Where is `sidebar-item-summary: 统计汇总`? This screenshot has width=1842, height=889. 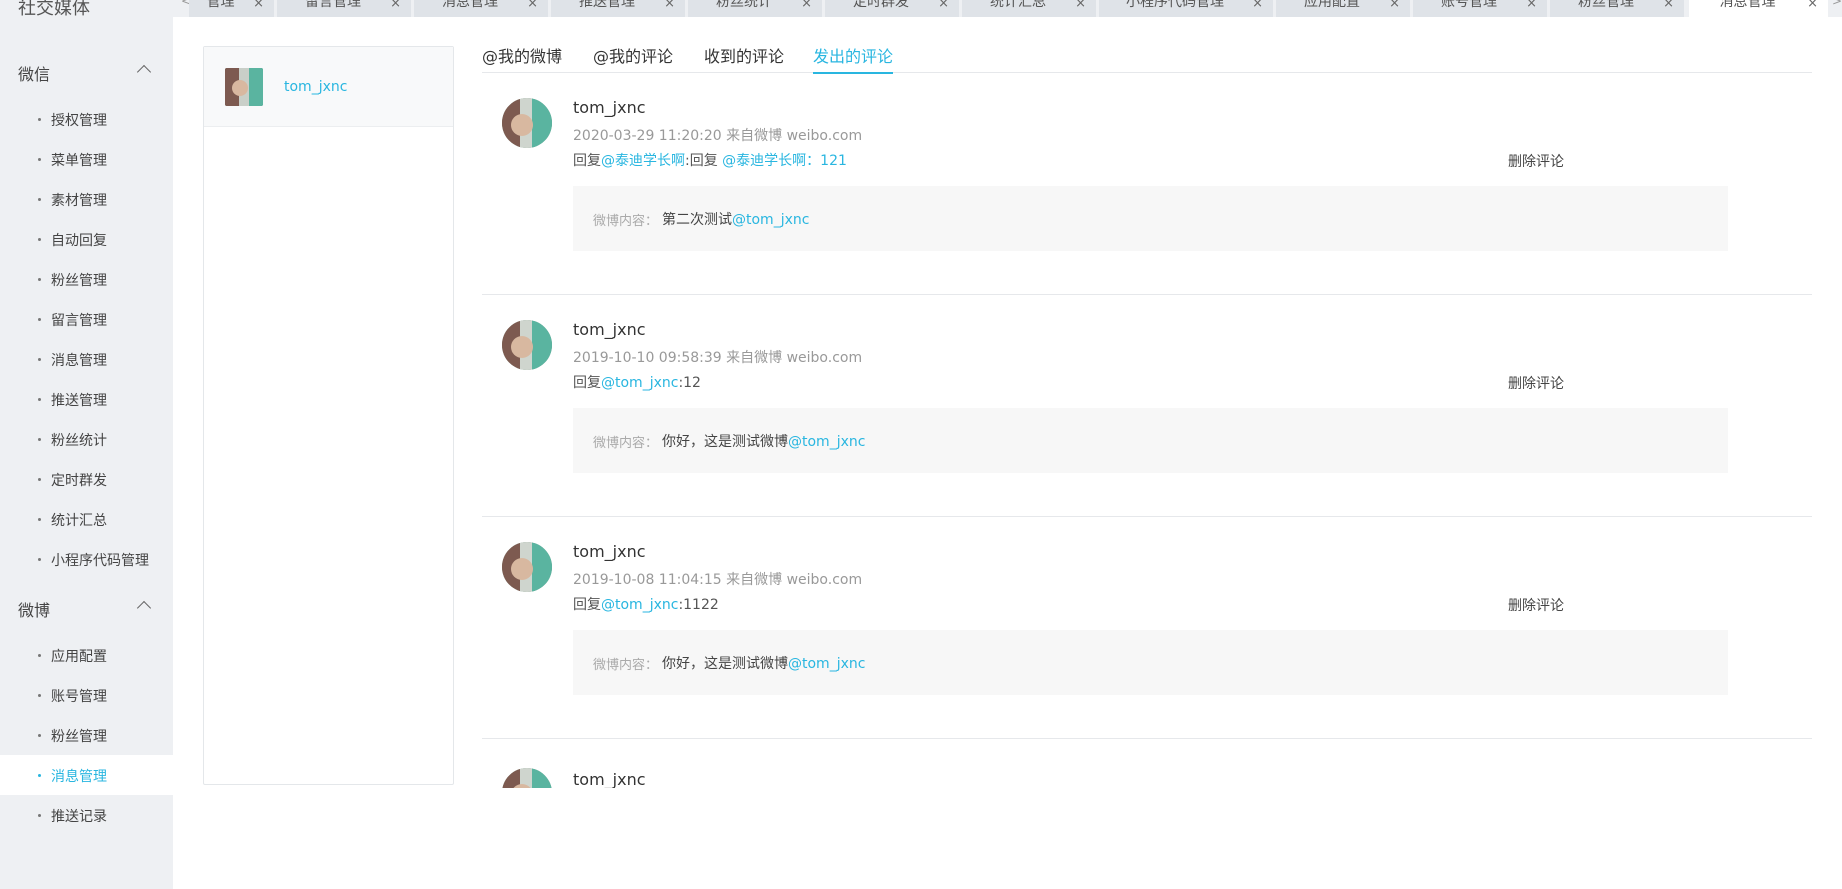
sidebar-item-summary: 统计汇总 is located at coordinates (86, 519).